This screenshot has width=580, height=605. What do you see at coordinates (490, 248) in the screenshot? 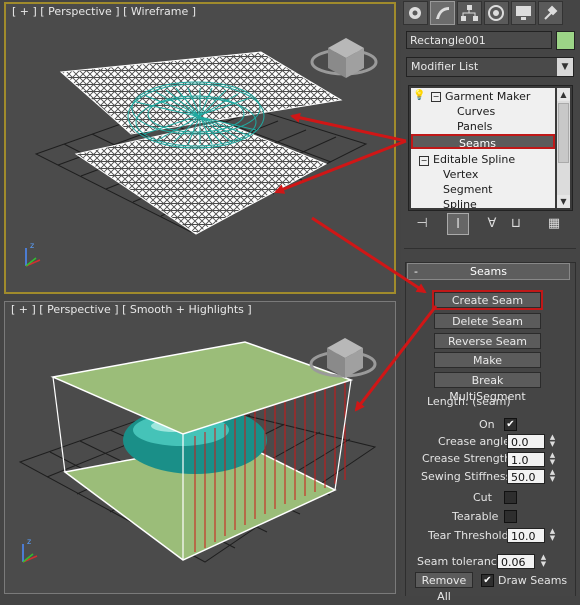
I see `divider` at bounding box center [490, 248].